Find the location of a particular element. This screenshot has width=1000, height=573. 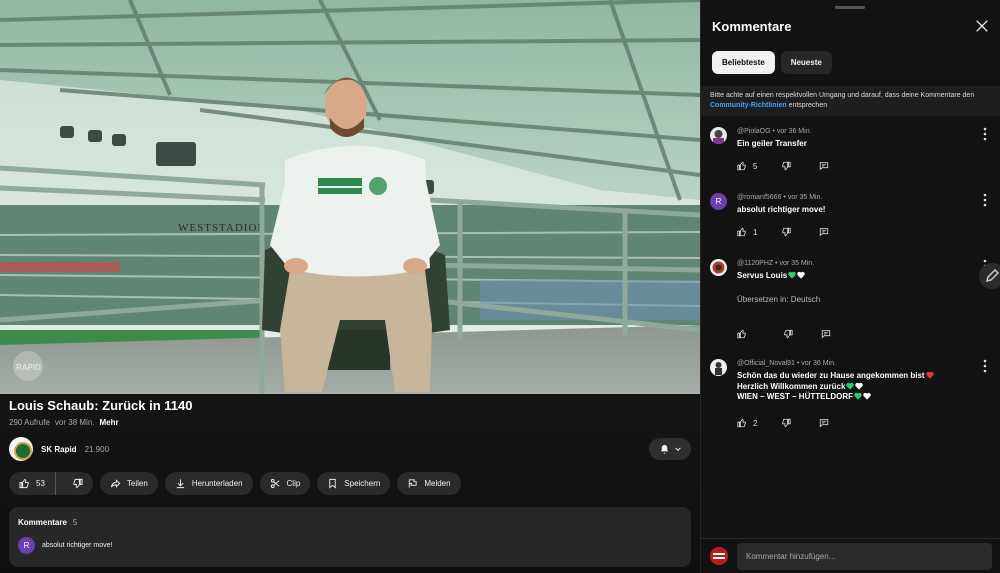

add-comment-bar is located at coordinates (850, 555).